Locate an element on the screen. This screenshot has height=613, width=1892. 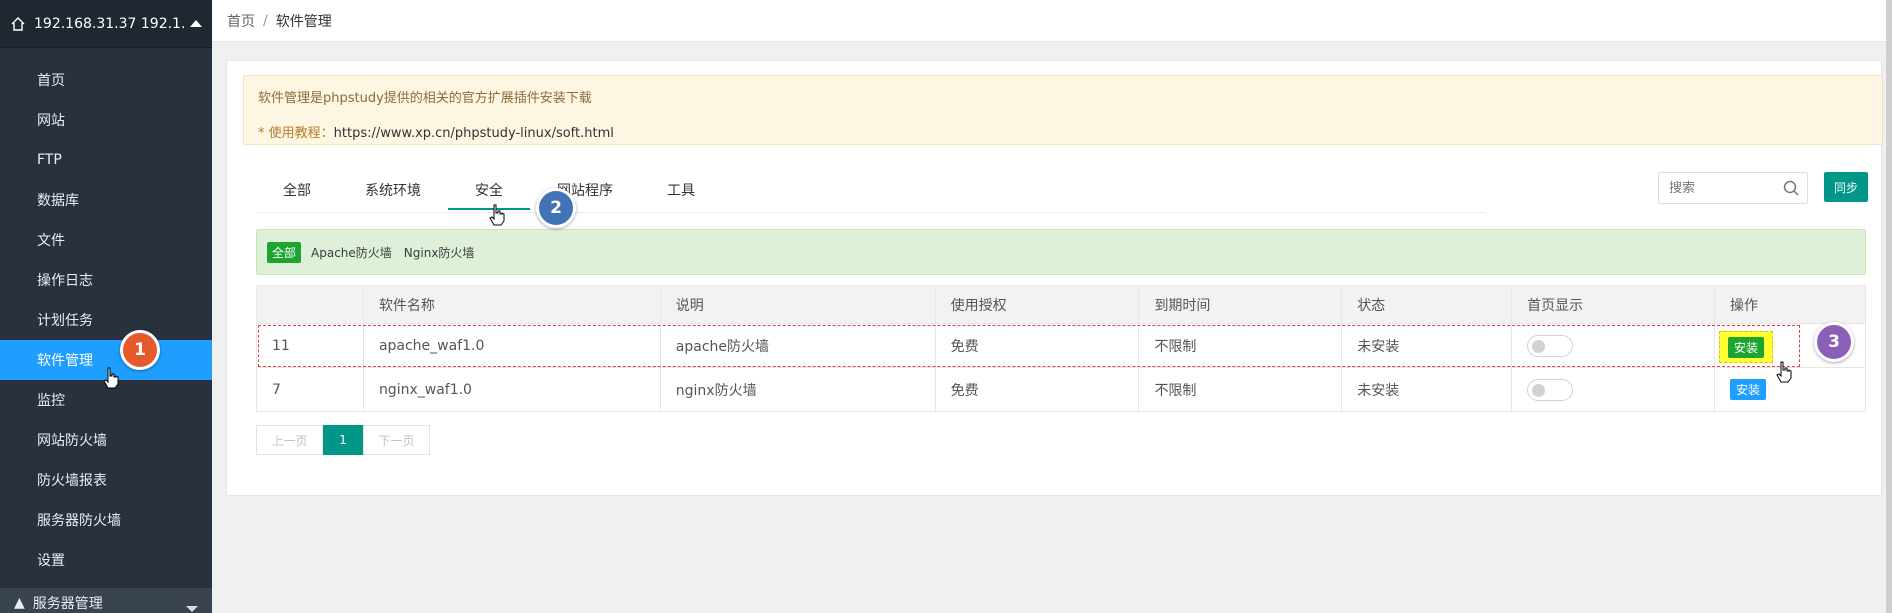
sidebar-item-label: 首页 is located at coordinates (51, 81).